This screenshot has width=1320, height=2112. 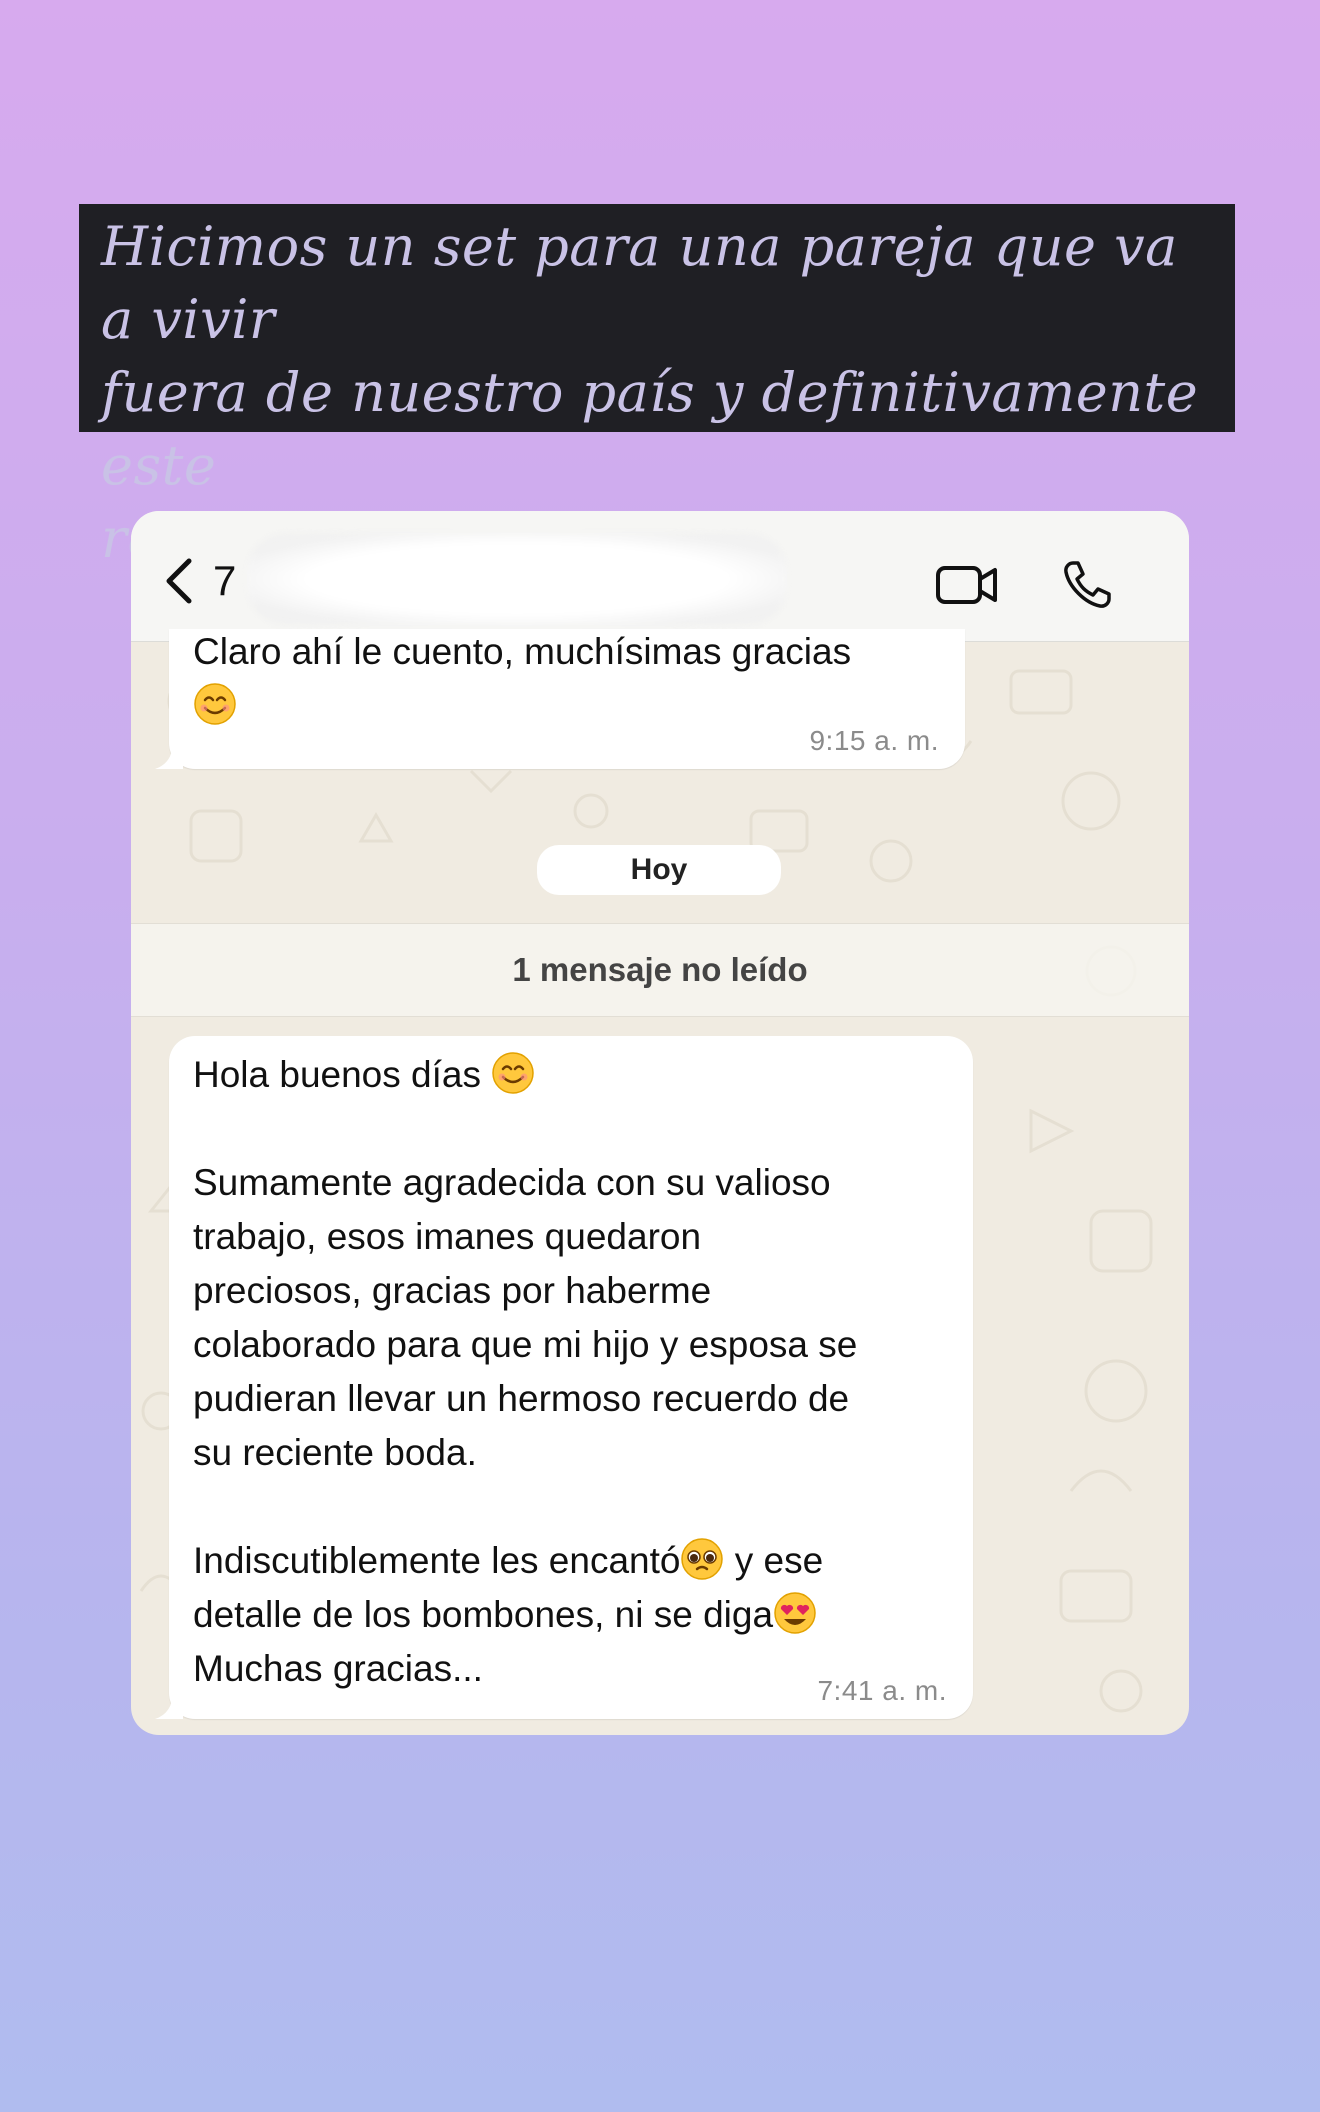 What do you see at coordinates (967, 585) in the screenshot?
I see `video-call-icon` at bounding box center [967, 585].